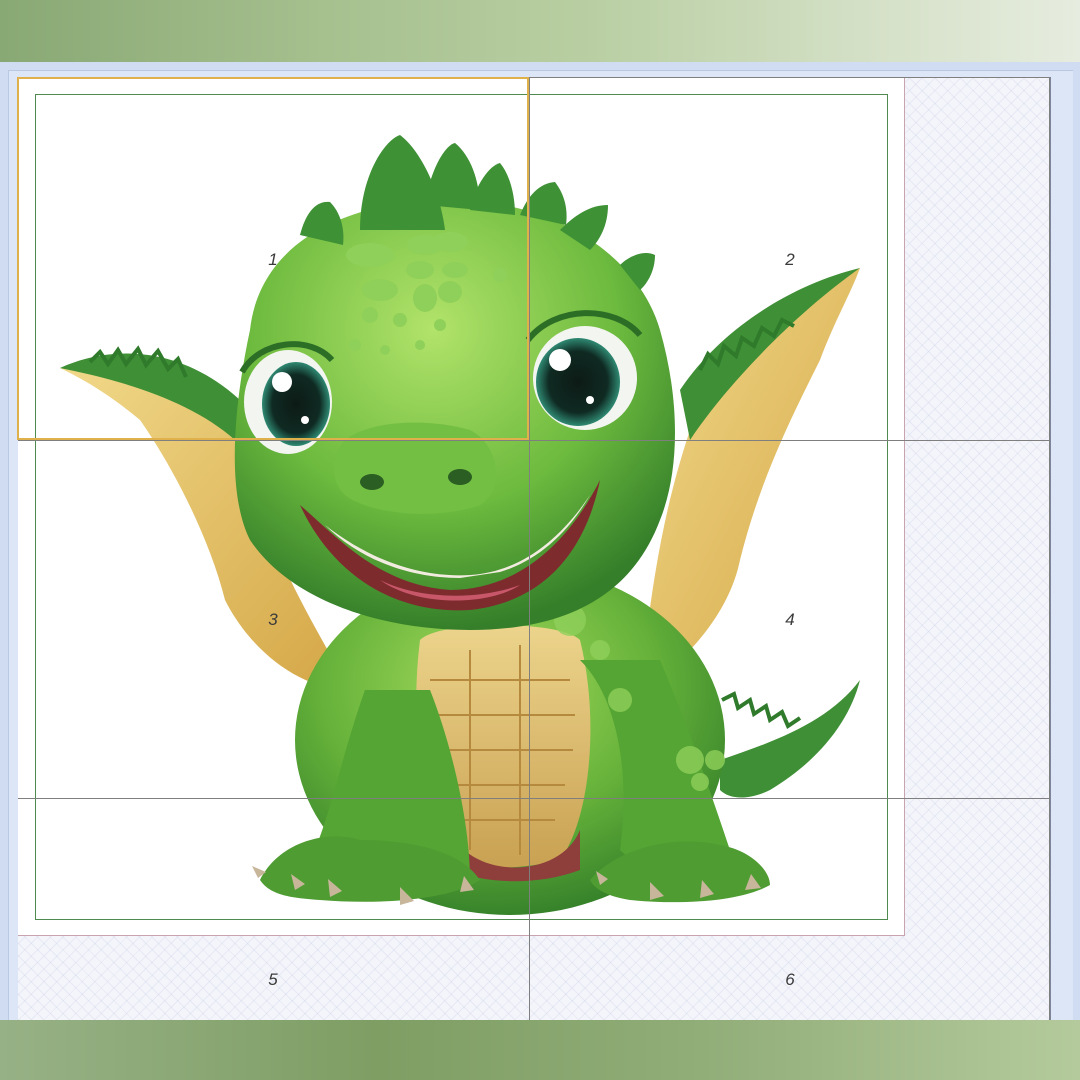 This screenshot has width=1080, height=1080. I want to click on tile-number-3: 3, so click(272, 619).